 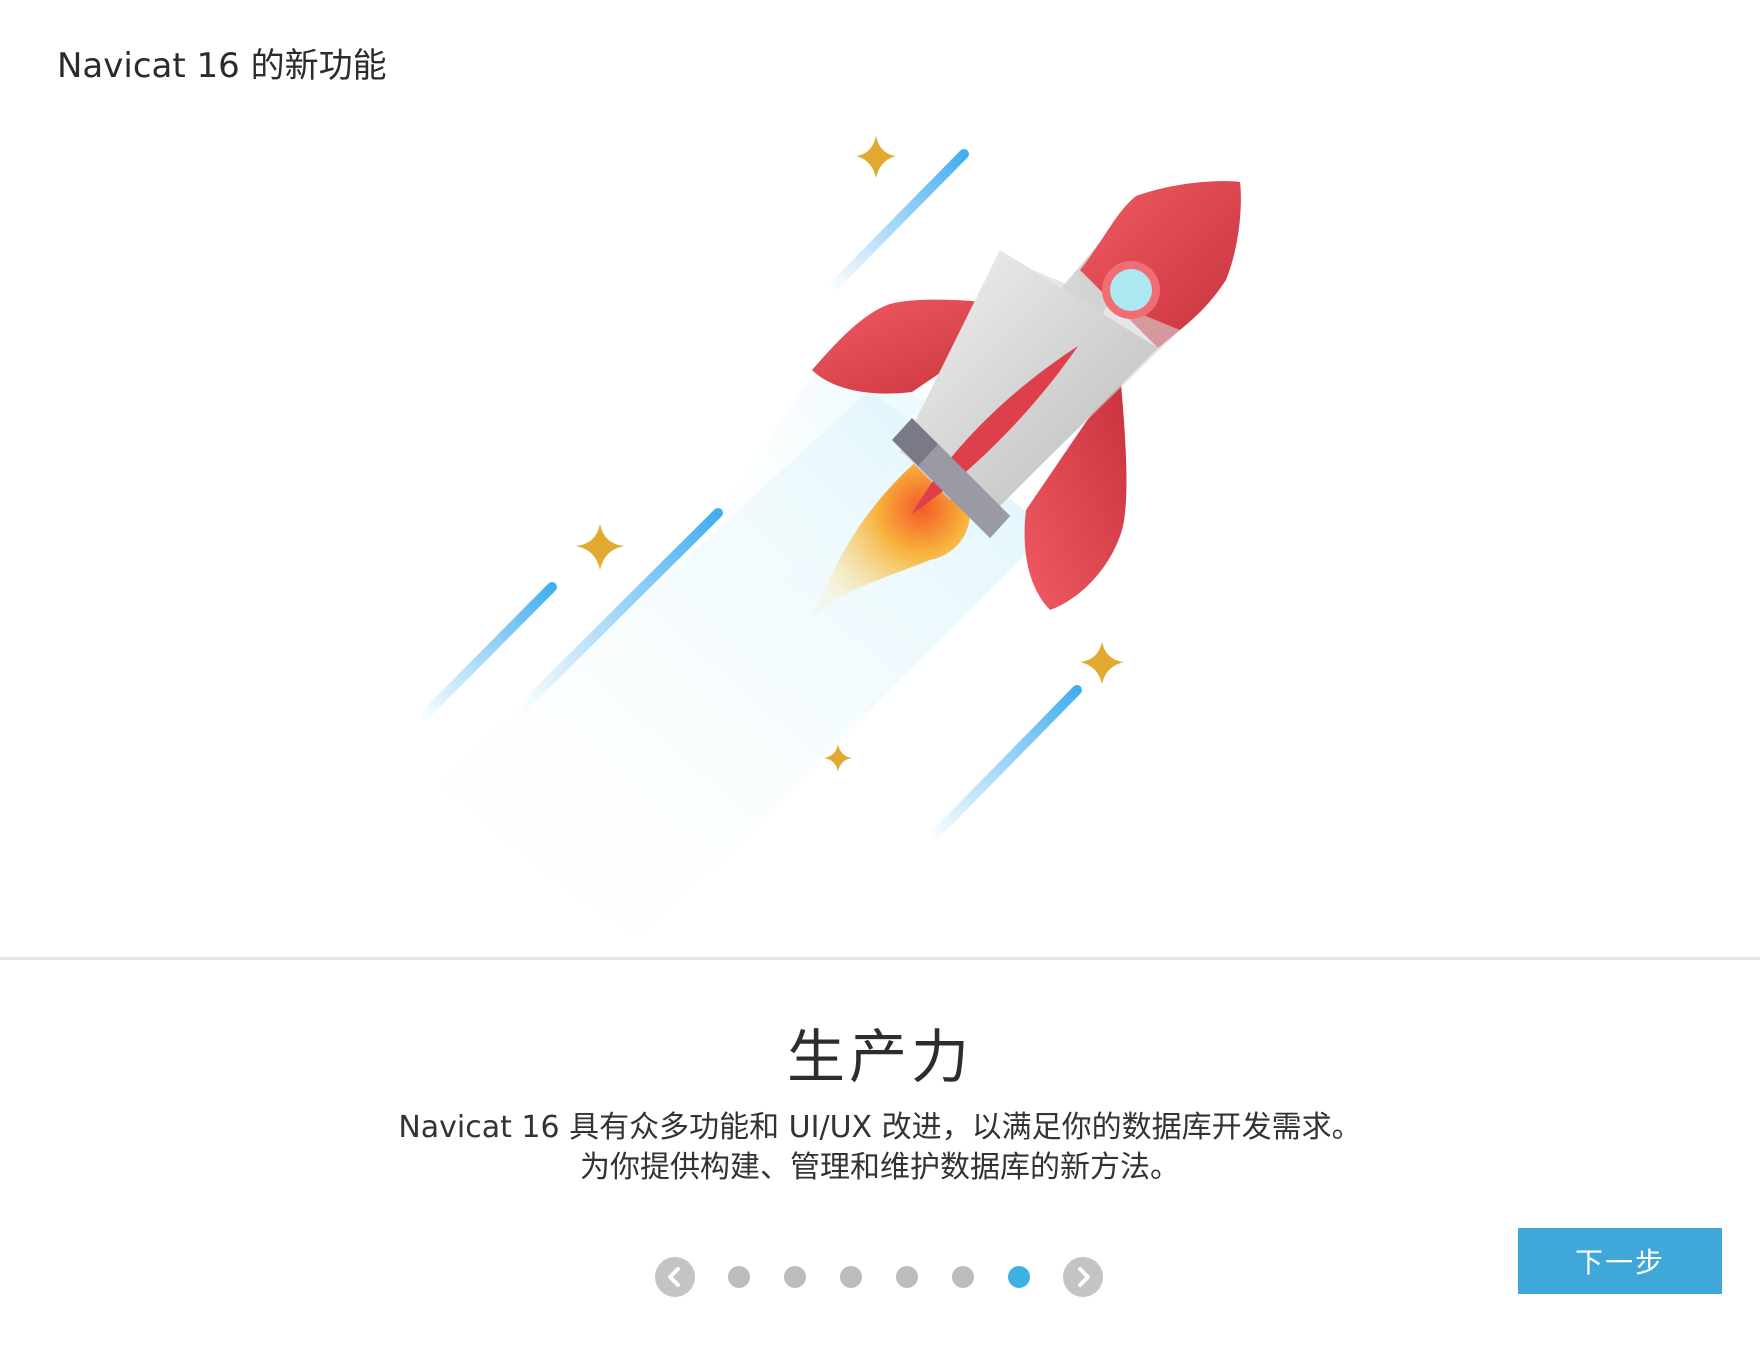 What do you see at coordinates (1019, 1277) in the screenshot?
I see `page-dot-6-active` at bounding box center [1019, 1277].